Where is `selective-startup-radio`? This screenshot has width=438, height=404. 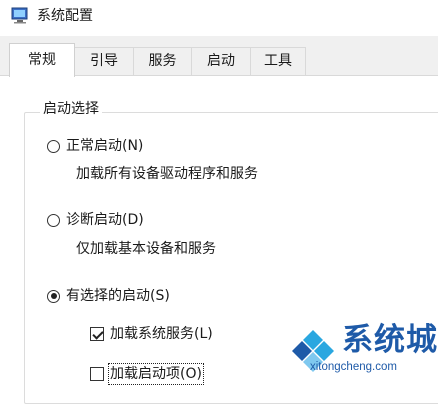
selective-startup-radio is located at coordinates (53, 296).